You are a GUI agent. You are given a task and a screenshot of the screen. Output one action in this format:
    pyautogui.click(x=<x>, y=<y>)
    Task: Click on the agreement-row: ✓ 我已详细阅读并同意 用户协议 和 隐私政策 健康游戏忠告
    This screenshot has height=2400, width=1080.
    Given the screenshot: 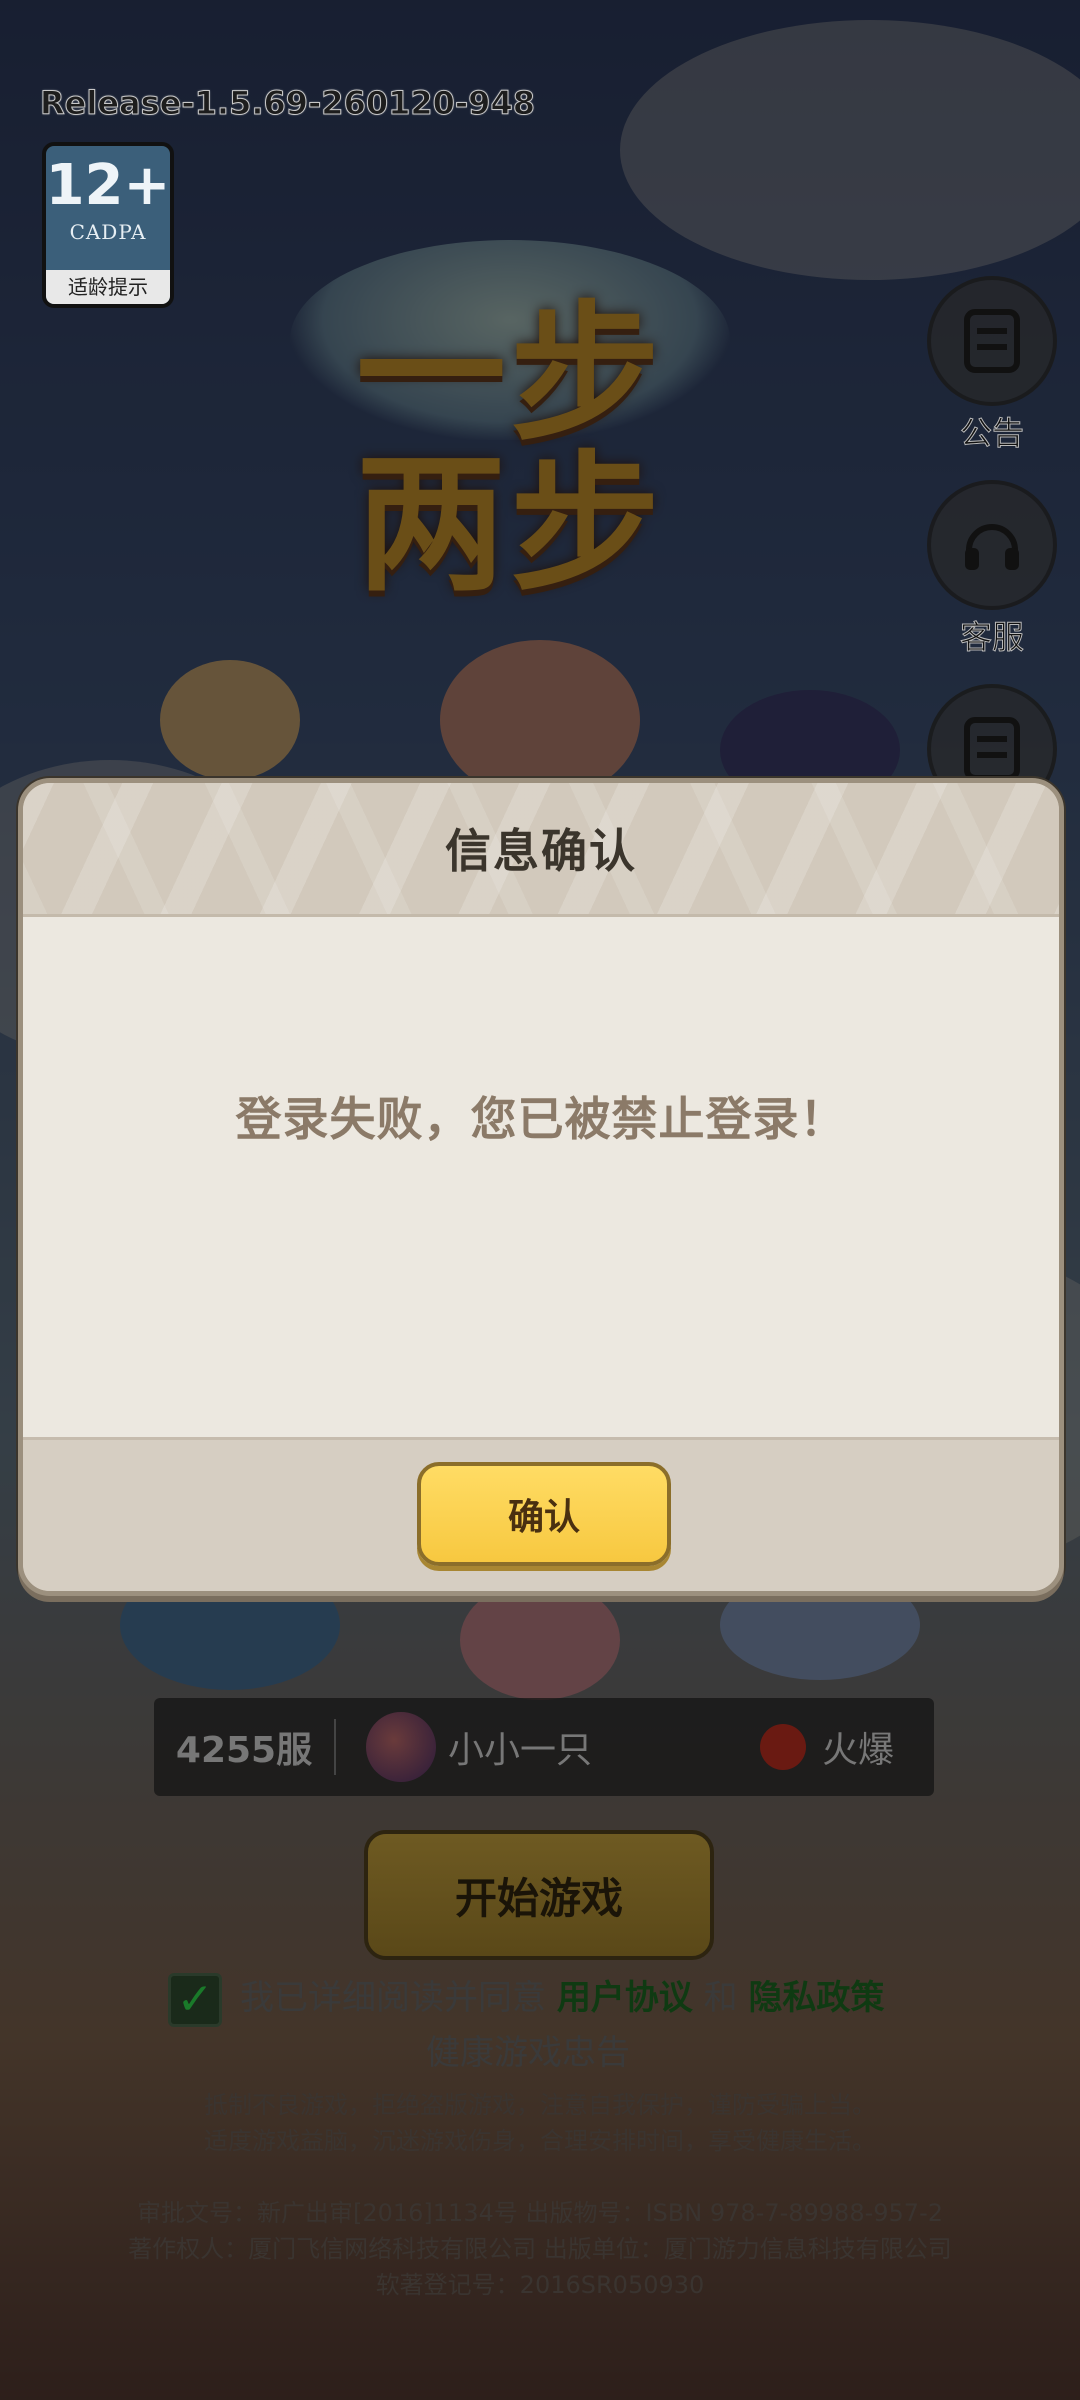 What is the action you would take?
    pyautogui.click(x=548, y=2025)
    